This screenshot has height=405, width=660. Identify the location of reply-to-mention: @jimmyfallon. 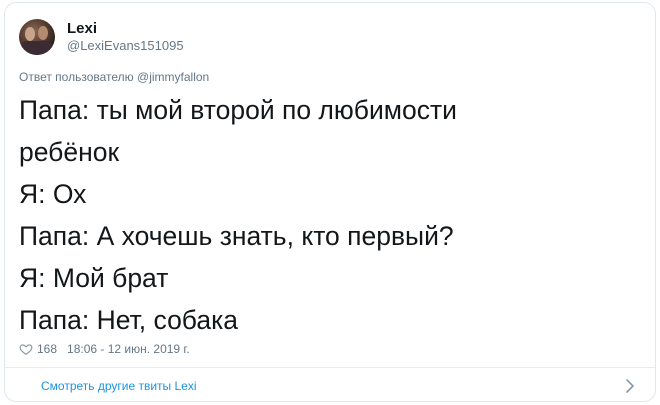
(173, 77).